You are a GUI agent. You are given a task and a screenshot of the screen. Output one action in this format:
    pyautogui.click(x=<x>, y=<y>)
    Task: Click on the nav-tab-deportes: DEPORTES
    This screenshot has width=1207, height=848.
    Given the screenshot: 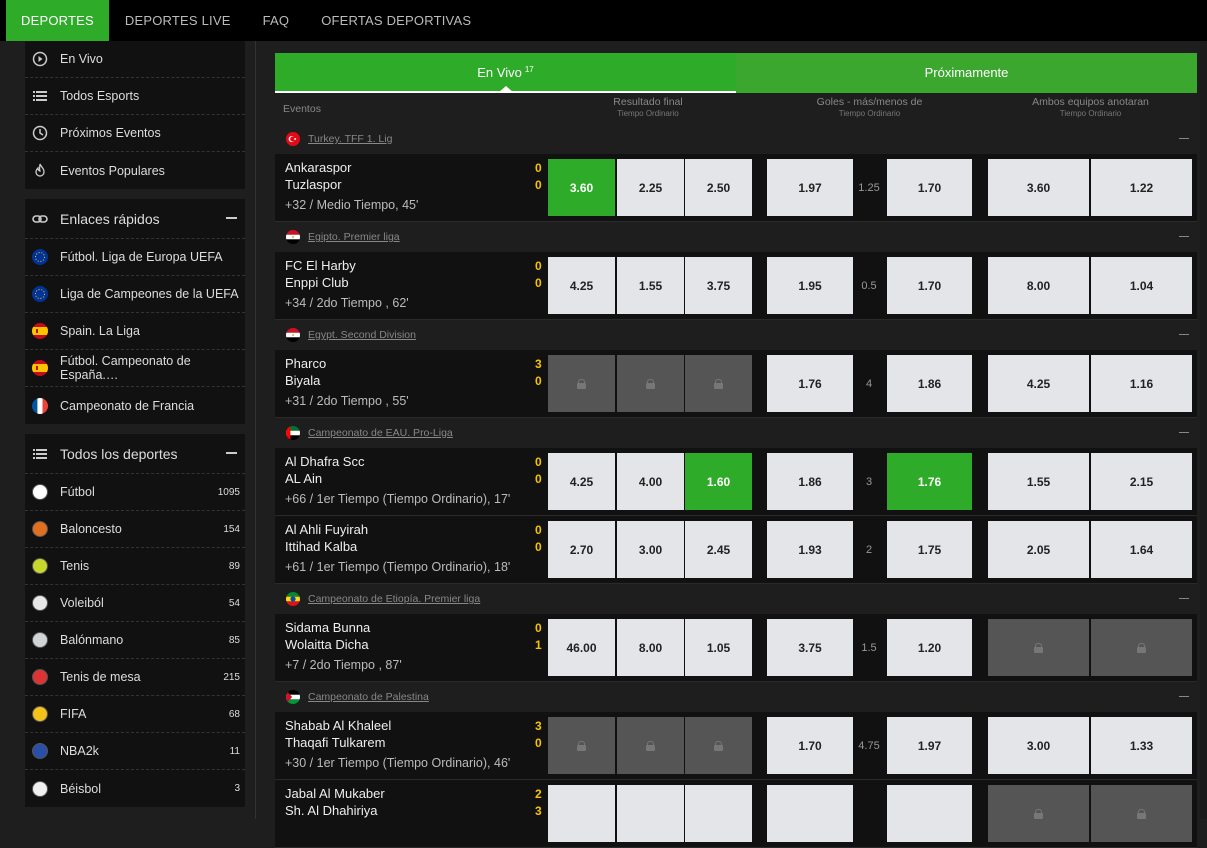 What is the action you would take?
    pyautogui.click(x=57, y=20)
    